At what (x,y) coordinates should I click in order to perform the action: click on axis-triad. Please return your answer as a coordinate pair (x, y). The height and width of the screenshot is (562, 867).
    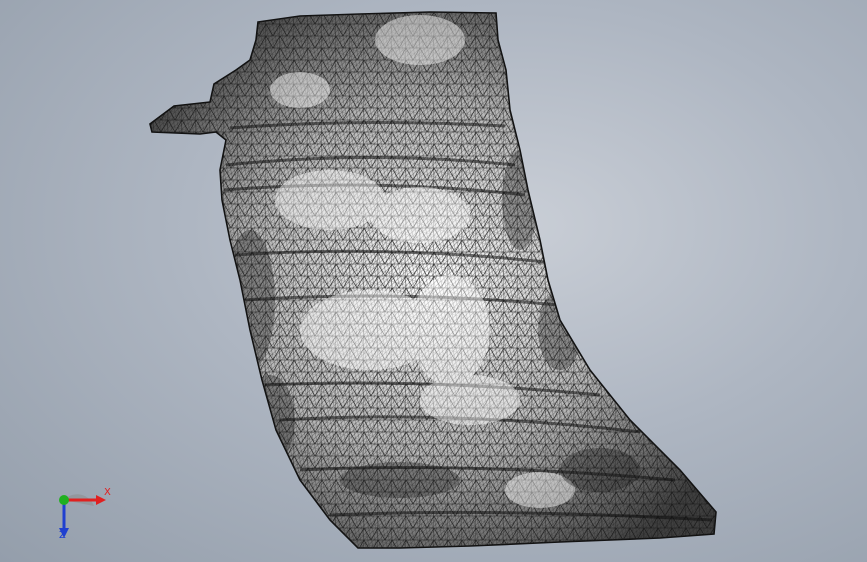
    Looking at the image, I should click on (84, 515).